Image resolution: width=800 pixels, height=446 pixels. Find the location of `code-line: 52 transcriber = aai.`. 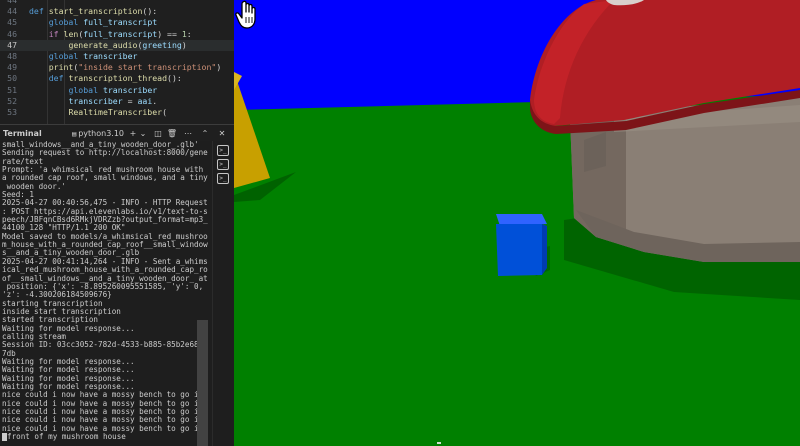

code-line: 52 transcriber = aai. is located at coordinates (117, 101).